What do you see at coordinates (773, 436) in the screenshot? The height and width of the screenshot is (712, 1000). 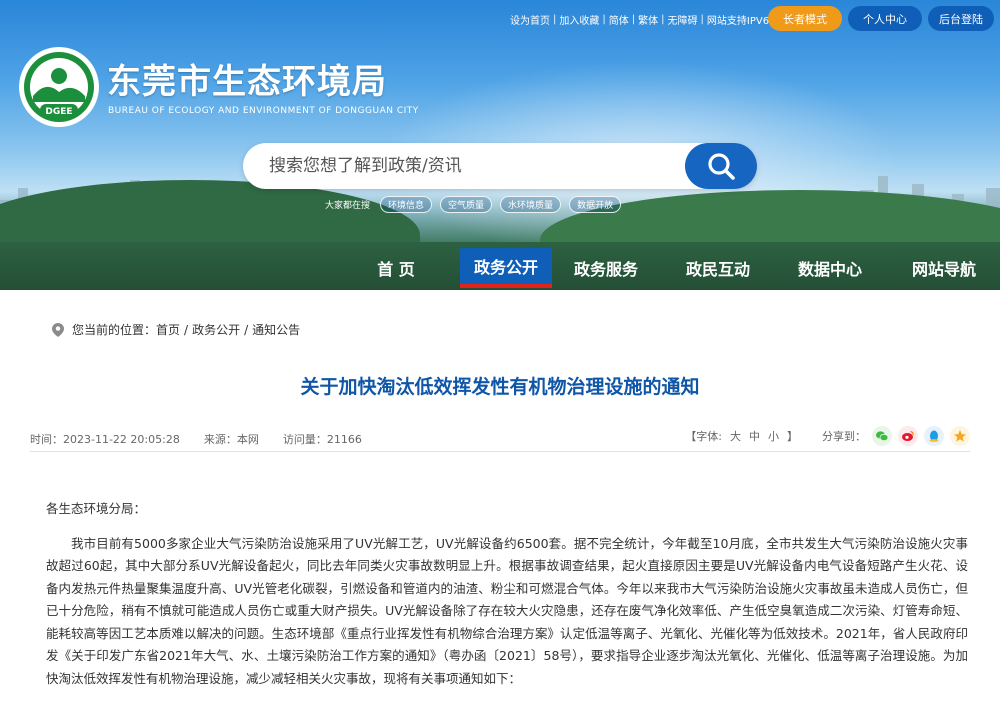 I see `font-small-button: 小` at bounding box center [773, 436].